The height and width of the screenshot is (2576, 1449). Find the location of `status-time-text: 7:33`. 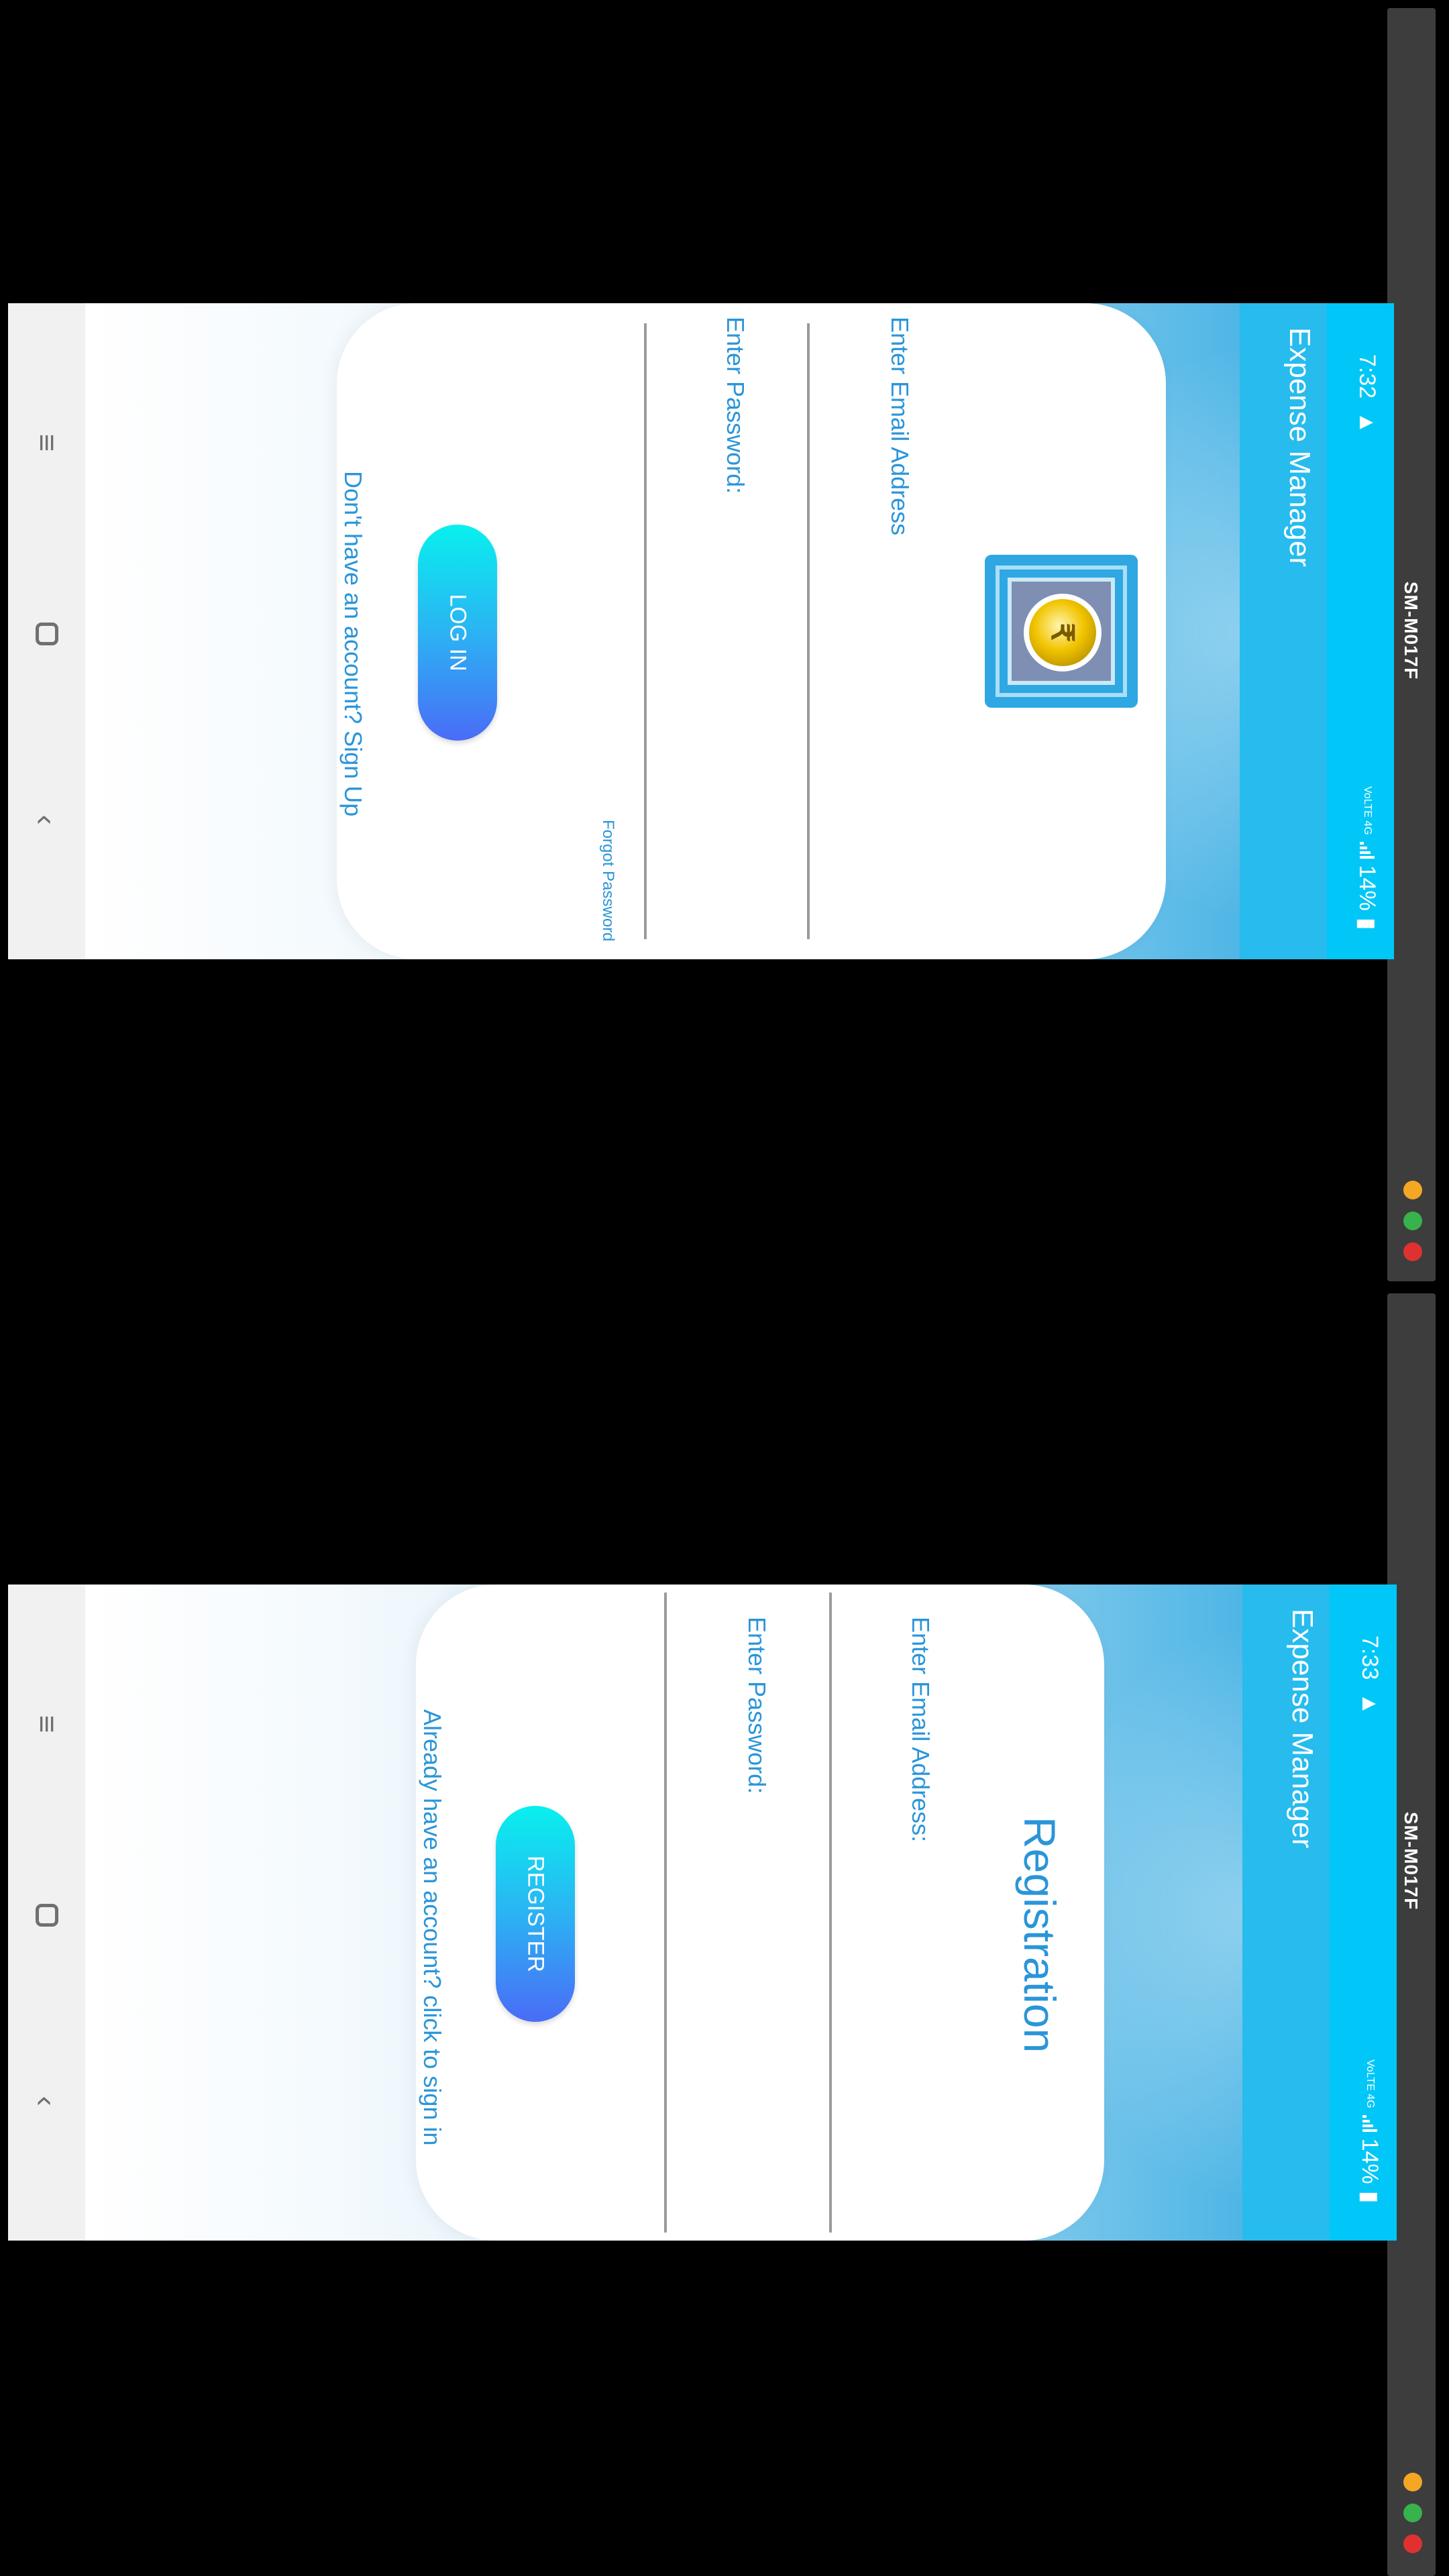

status-time-text: 7:33 is located at coordinates (1370, 1657).